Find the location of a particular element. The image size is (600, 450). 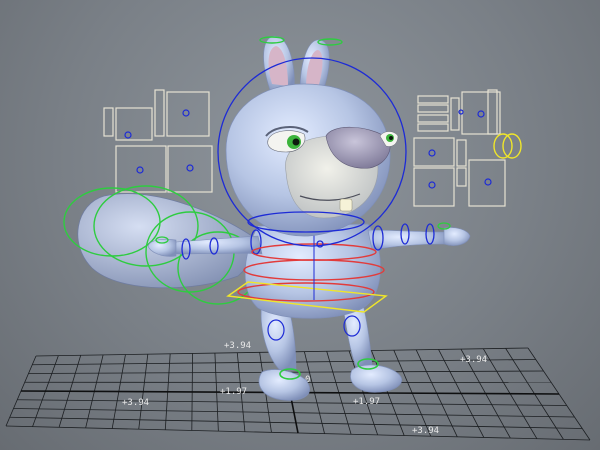

picker-box-brow-r is located at coordinates (188, 114).